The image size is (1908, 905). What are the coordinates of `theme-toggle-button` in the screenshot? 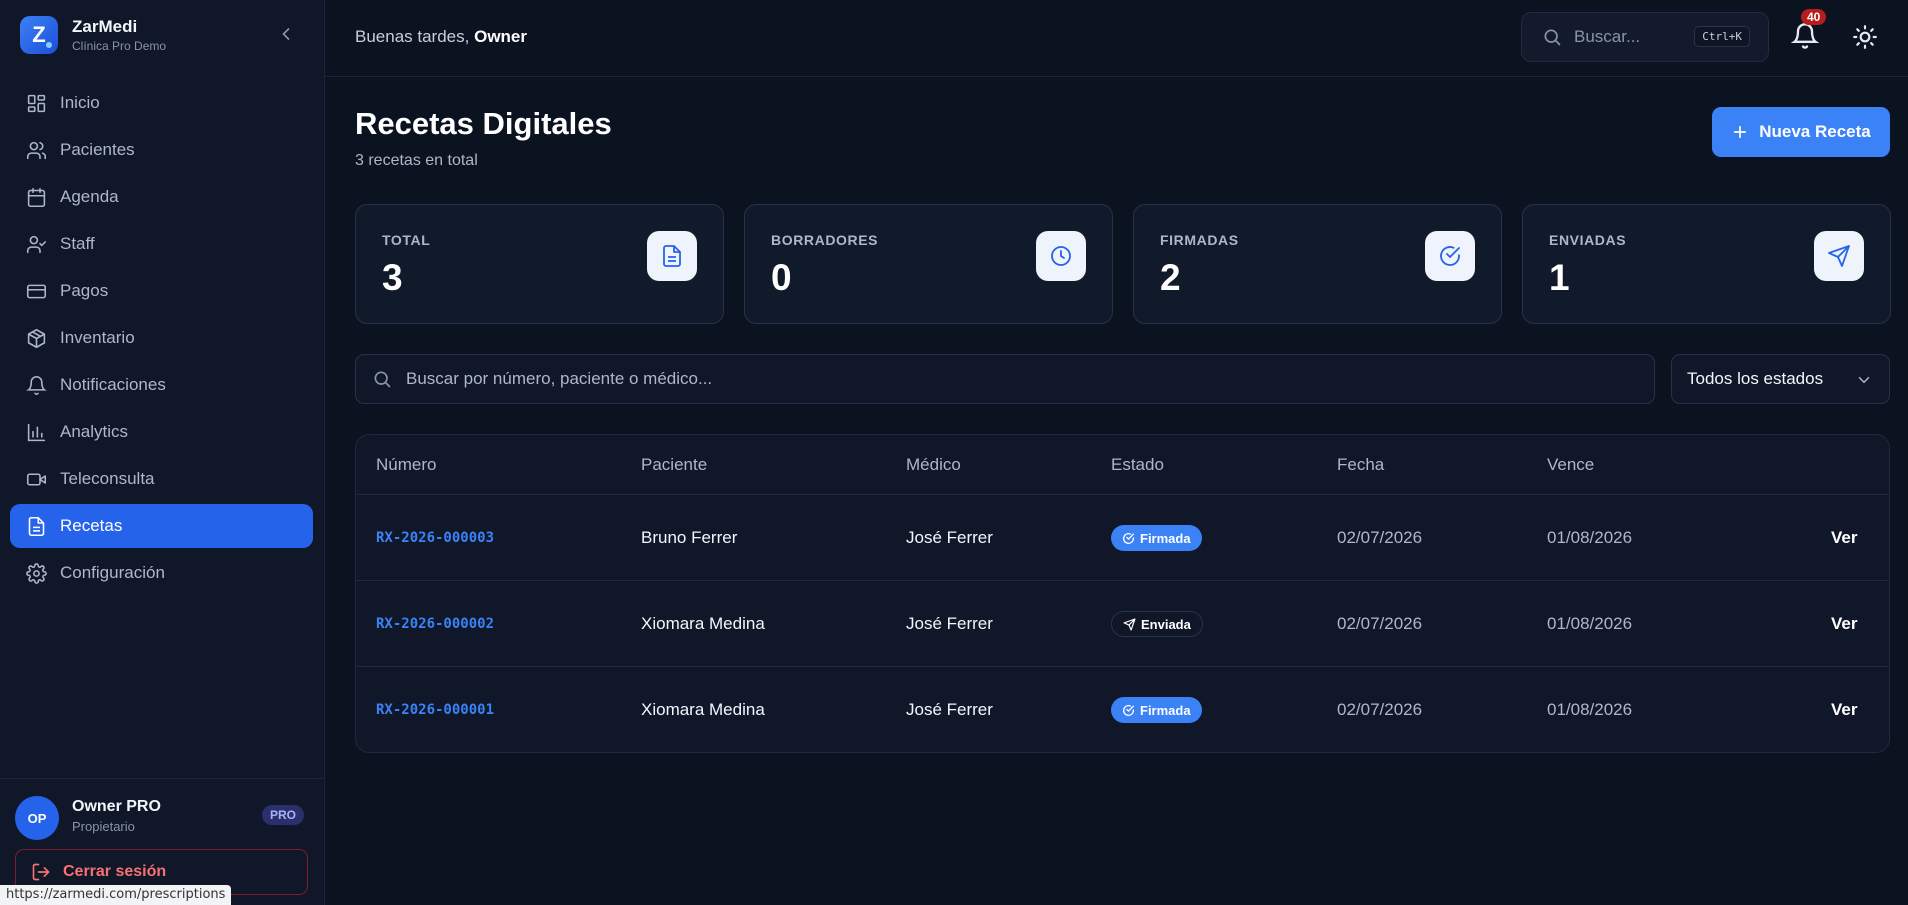 It's located at (1865, 37).